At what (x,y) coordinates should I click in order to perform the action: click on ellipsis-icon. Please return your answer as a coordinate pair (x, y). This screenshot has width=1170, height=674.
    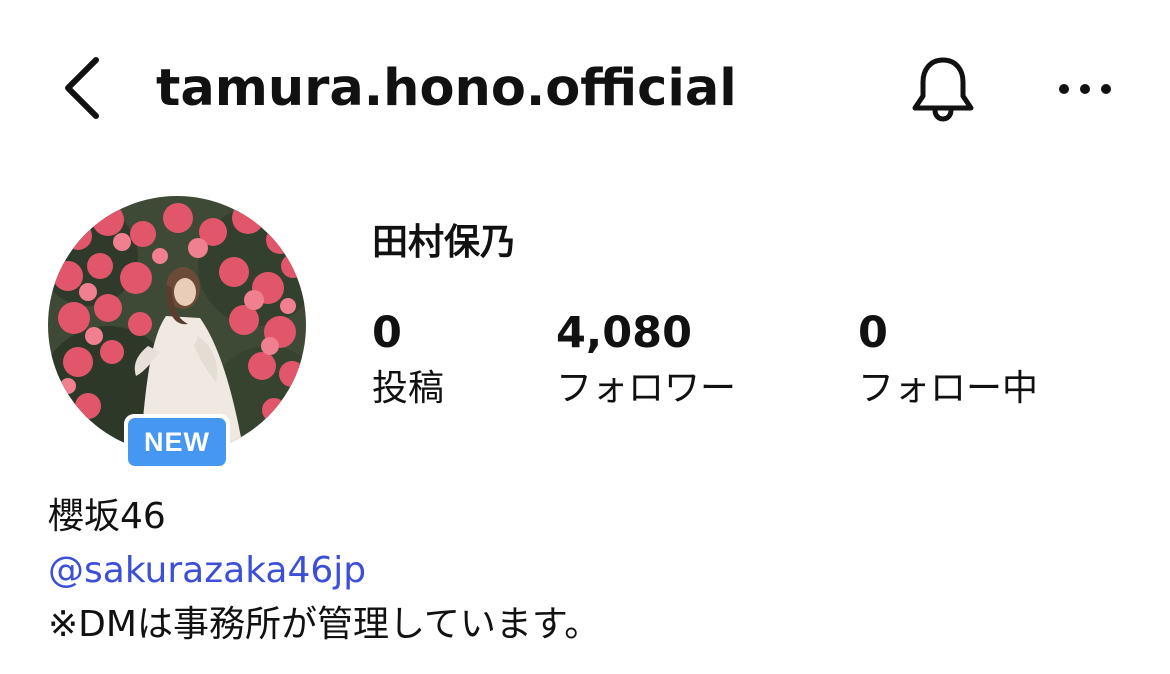
    Looking at the image, I should click on (1085, 89).